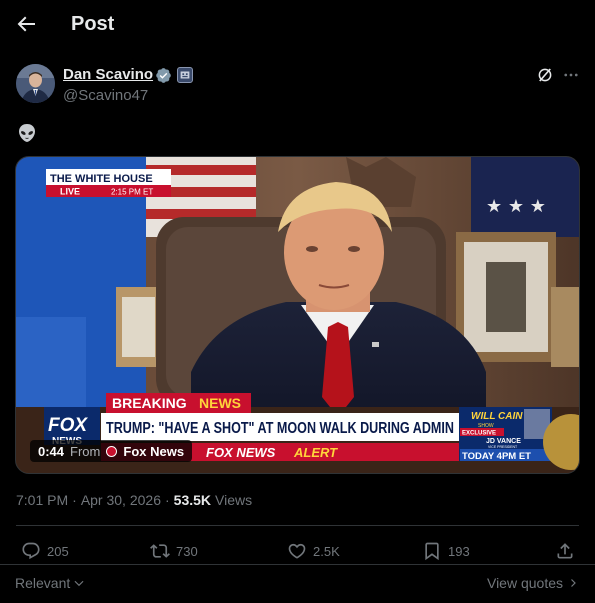 This screenshot has height=603, width=595. I want to click on reply-icon, so click(31, 551).